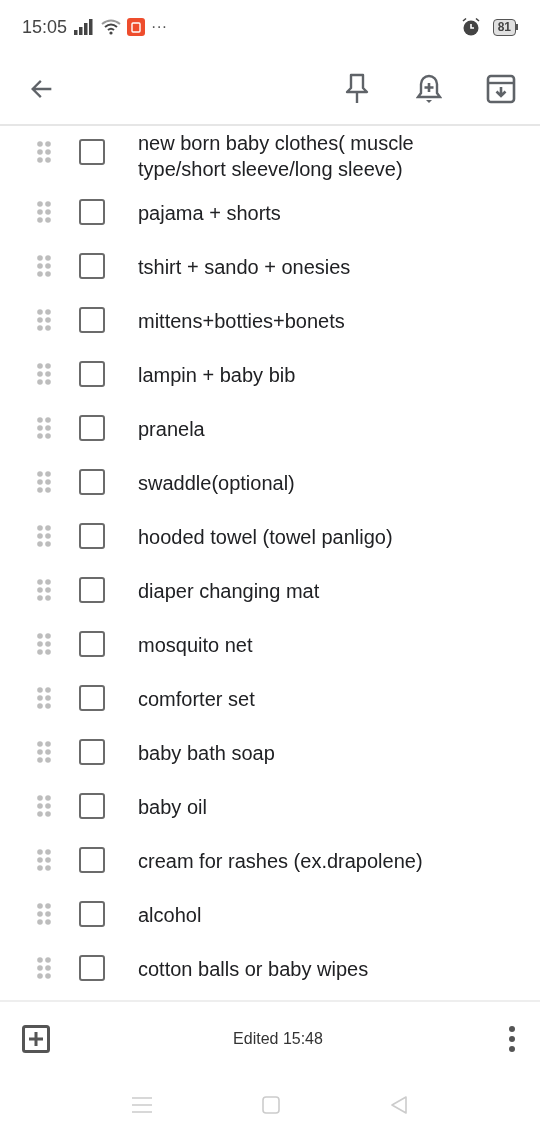  I want to click on item-text: baby bath soap, so click(298, 753).